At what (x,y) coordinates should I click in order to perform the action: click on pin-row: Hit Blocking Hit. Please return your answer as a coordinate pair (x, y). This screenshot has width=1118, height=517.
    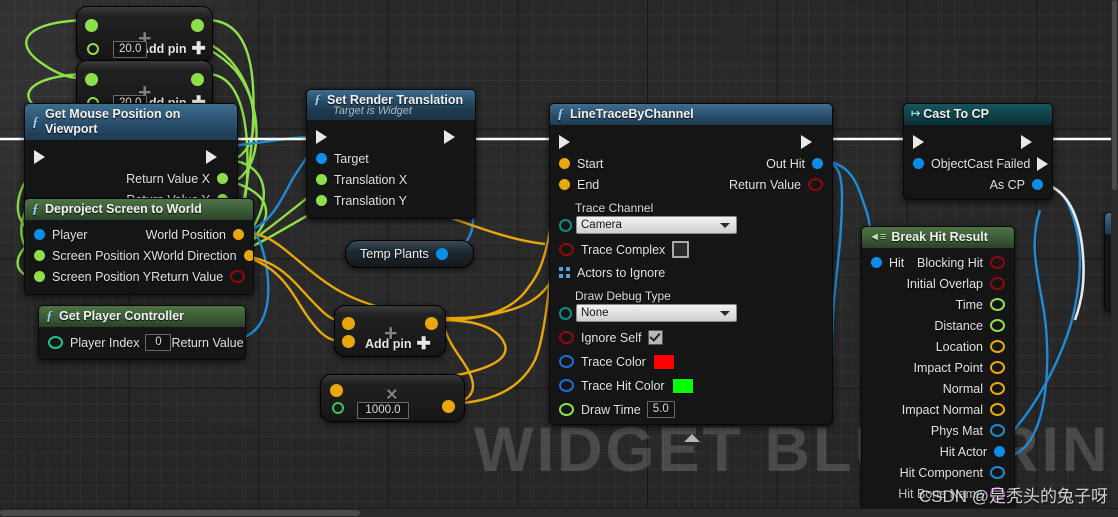
    Looking at the image, I should click on (938, 262).